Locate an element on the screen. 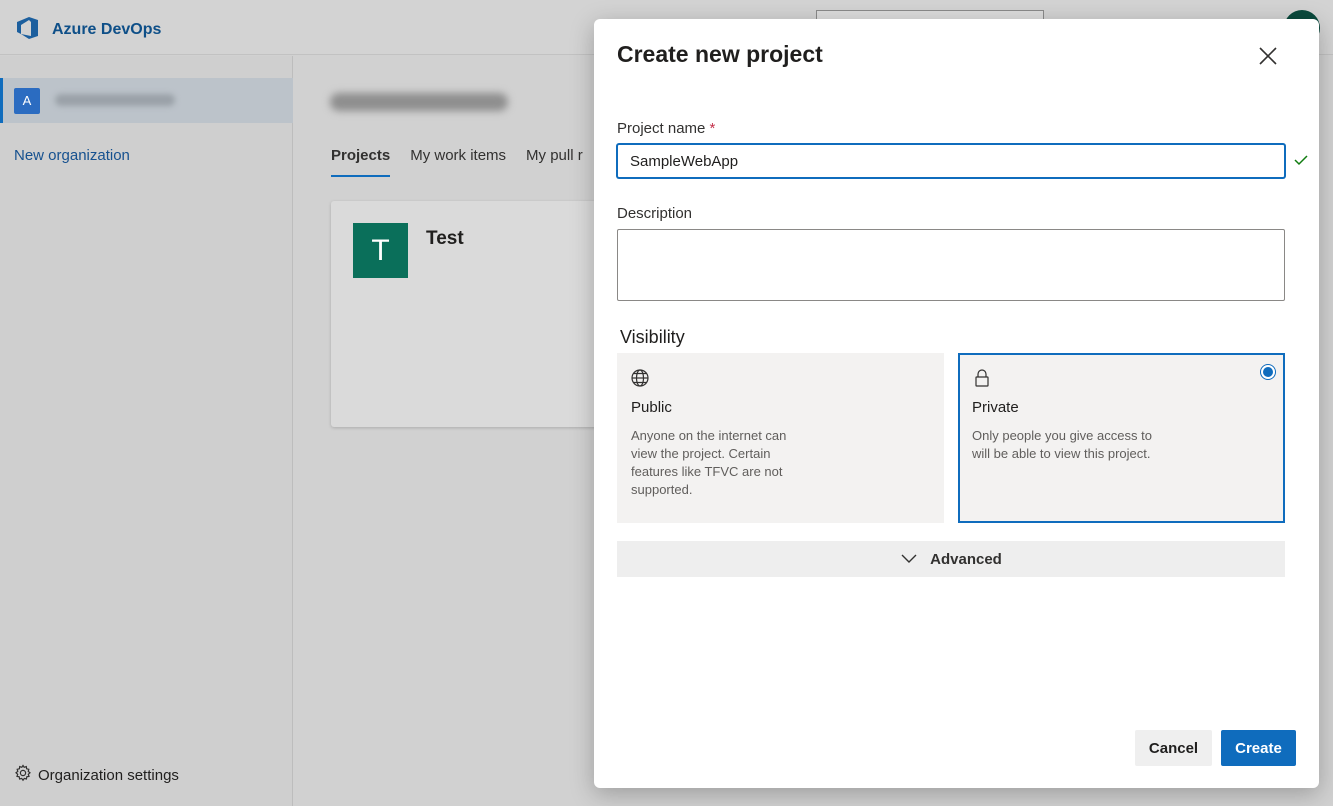 This screenshot has height=806, width=1333. close-button is located at coordinates (1268, 56).